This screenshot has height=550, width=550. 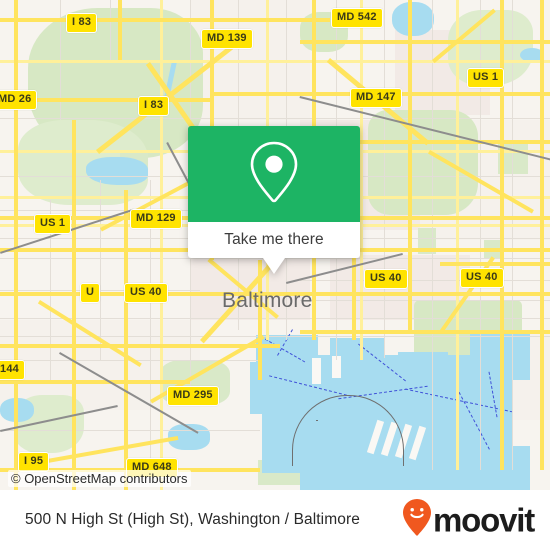 I want to click on route-shield: MD 542, so click(x=357, y=18).